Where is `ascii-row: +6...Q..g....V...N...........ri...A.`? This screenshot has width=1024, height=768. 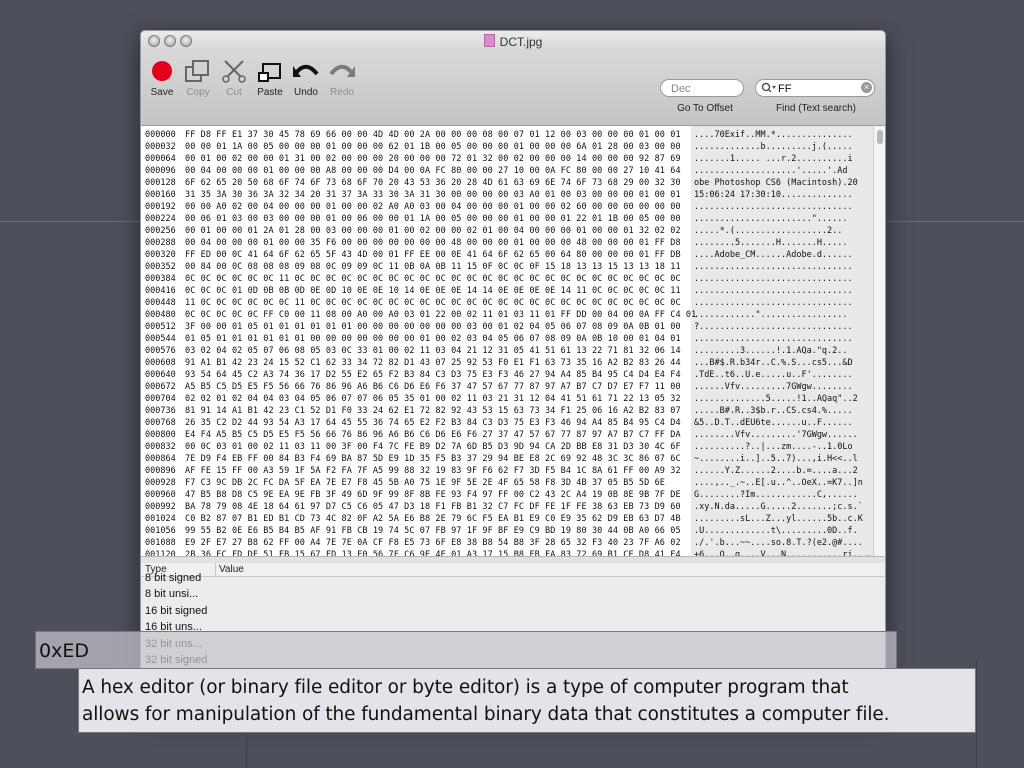
ascii-row: +6...Q..g....V...N...........ri...A. is located at coordinates (781, 552).